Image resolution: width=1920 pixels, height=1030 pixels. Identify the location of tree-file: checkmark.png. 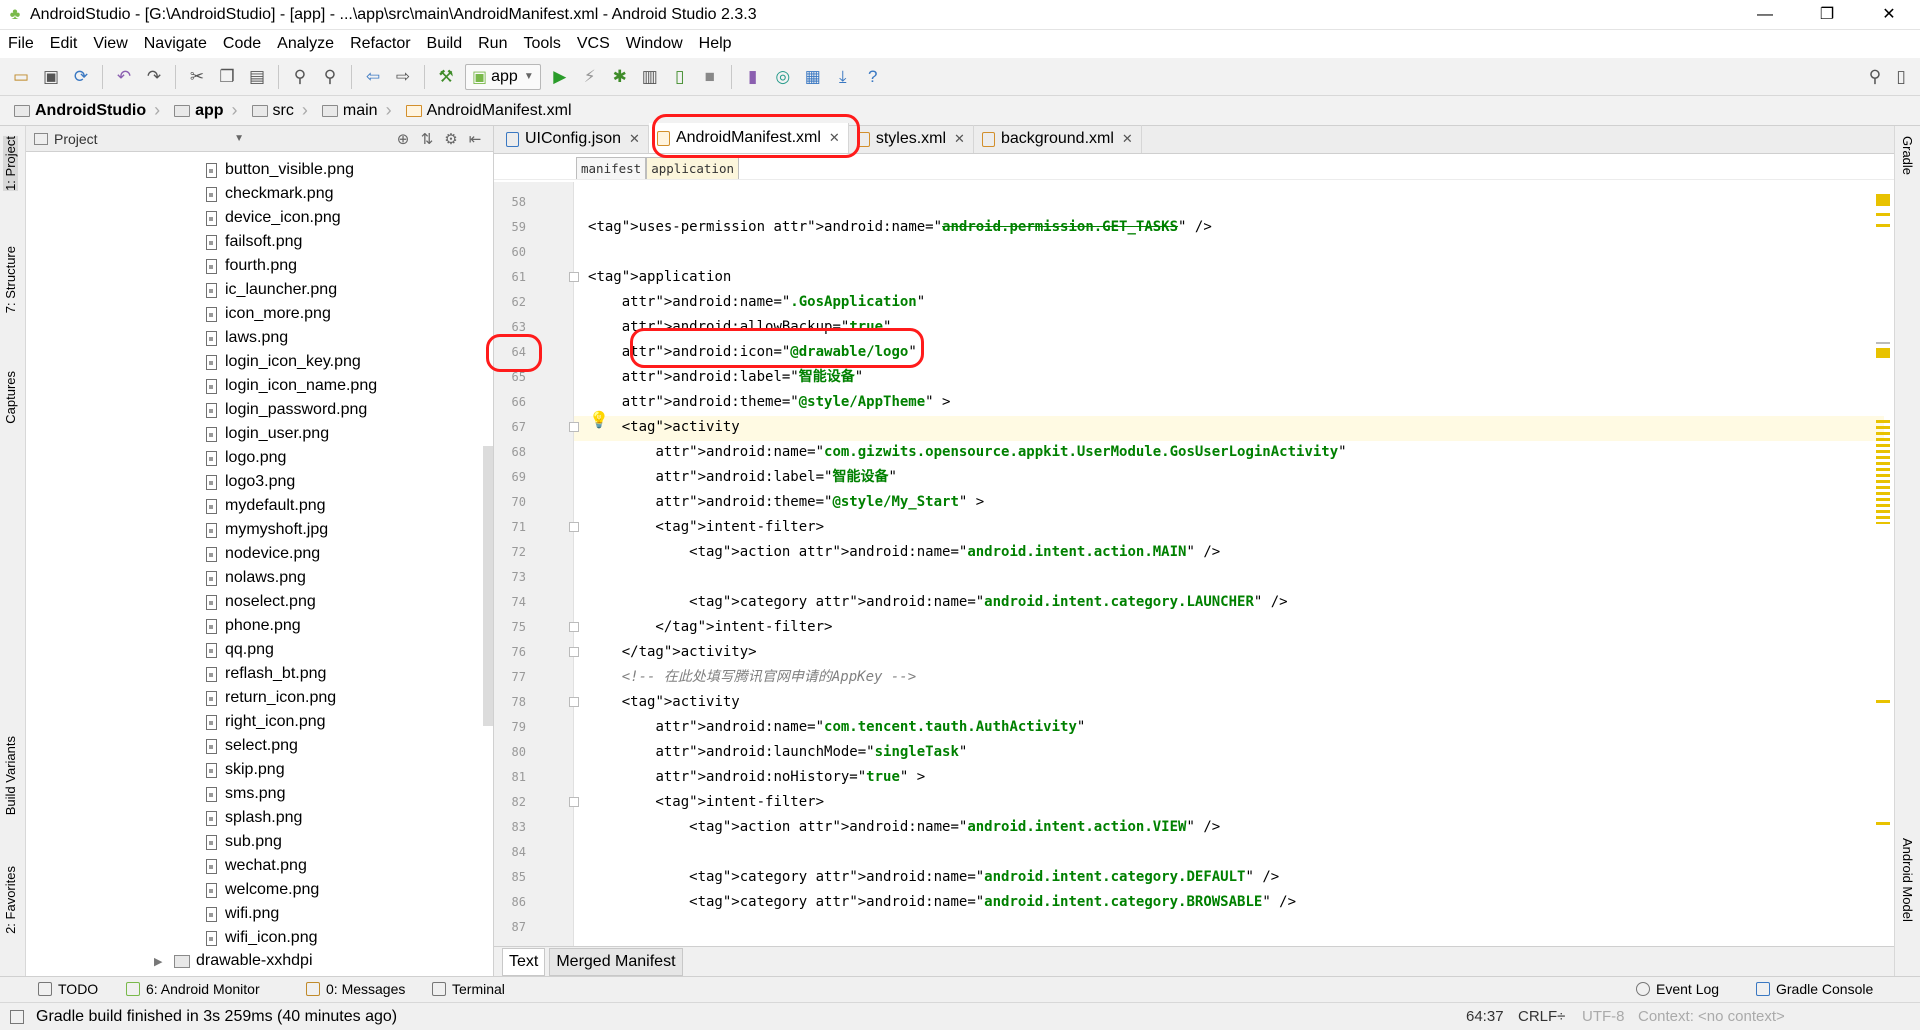
(270, 194).